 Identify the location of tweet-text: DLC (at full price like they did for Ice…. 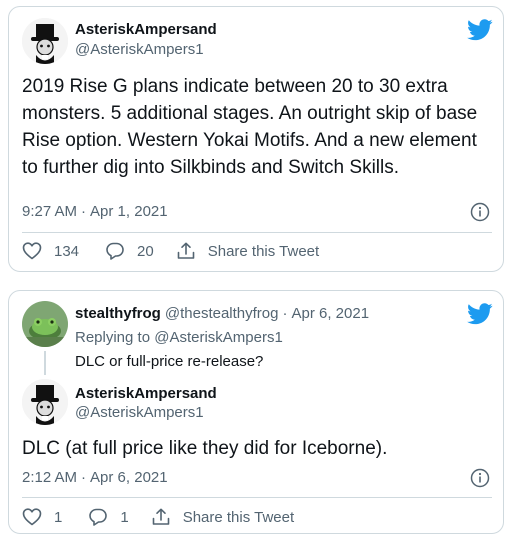
(205, 448).